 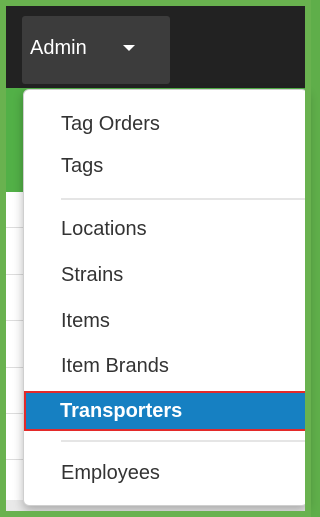 I want to click on admin-dropdown-label: Admin, so click(x=58, y=48).